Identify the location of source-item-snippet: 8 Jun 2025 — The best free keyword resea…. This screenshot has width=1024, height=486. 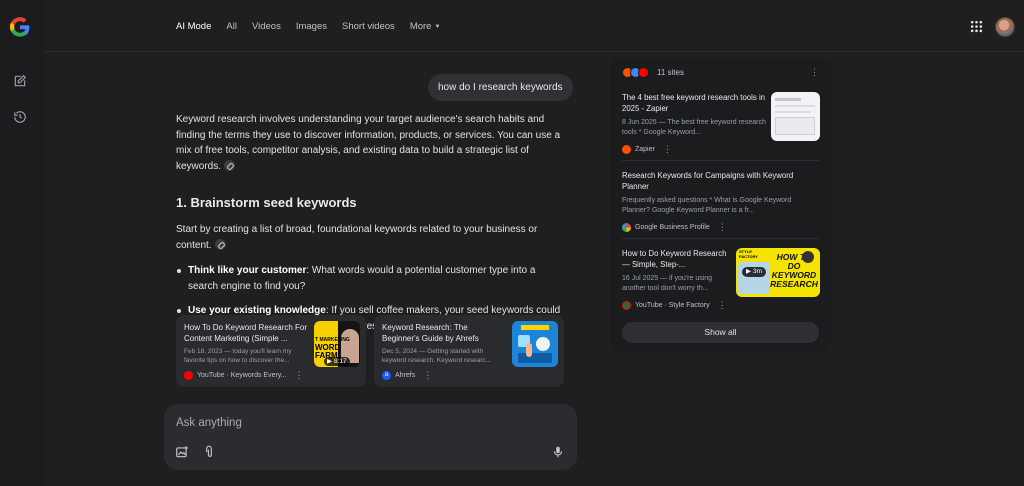
(694, 127).